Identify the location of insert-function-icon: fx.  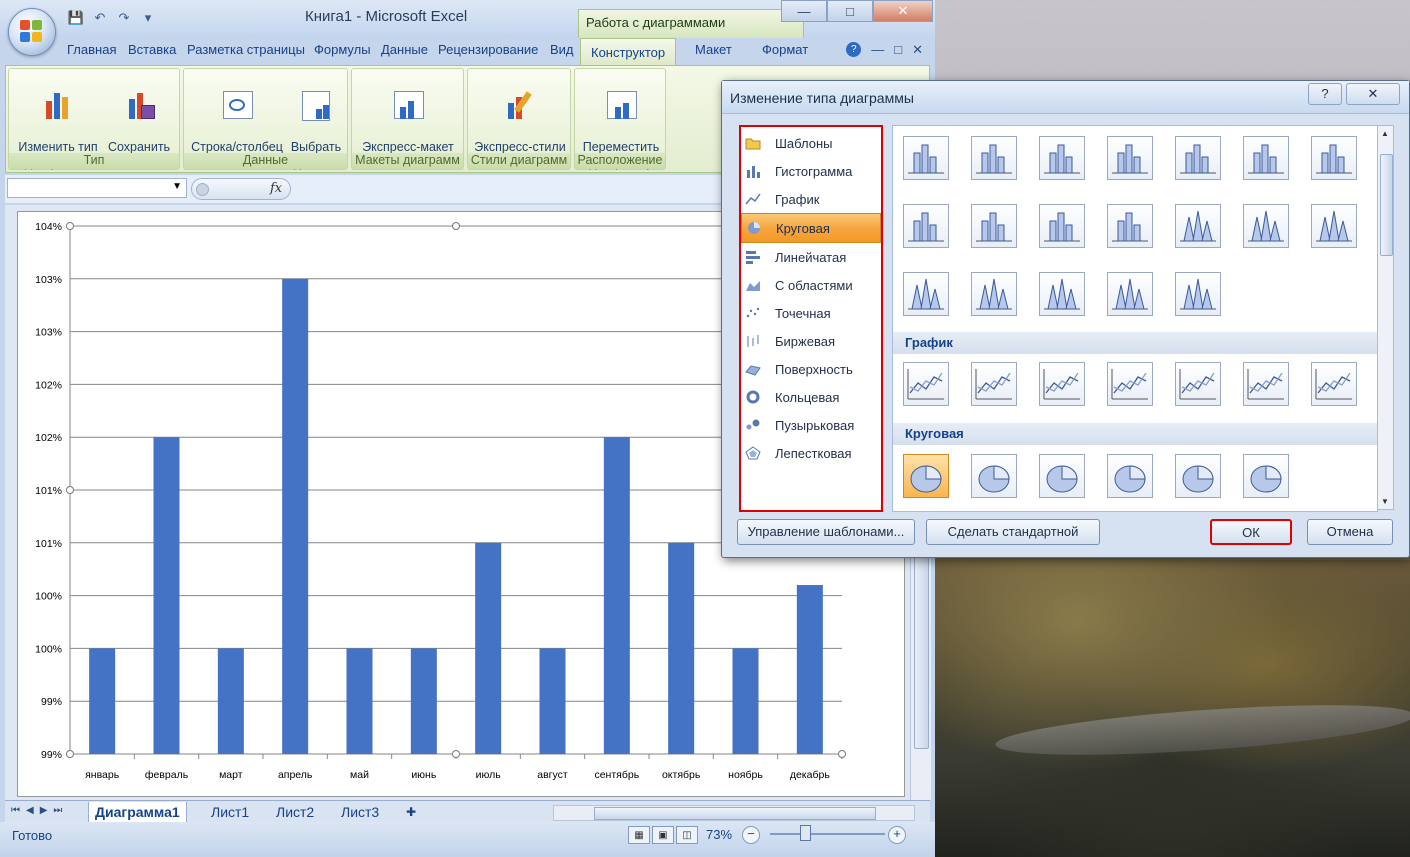
(276, 188).